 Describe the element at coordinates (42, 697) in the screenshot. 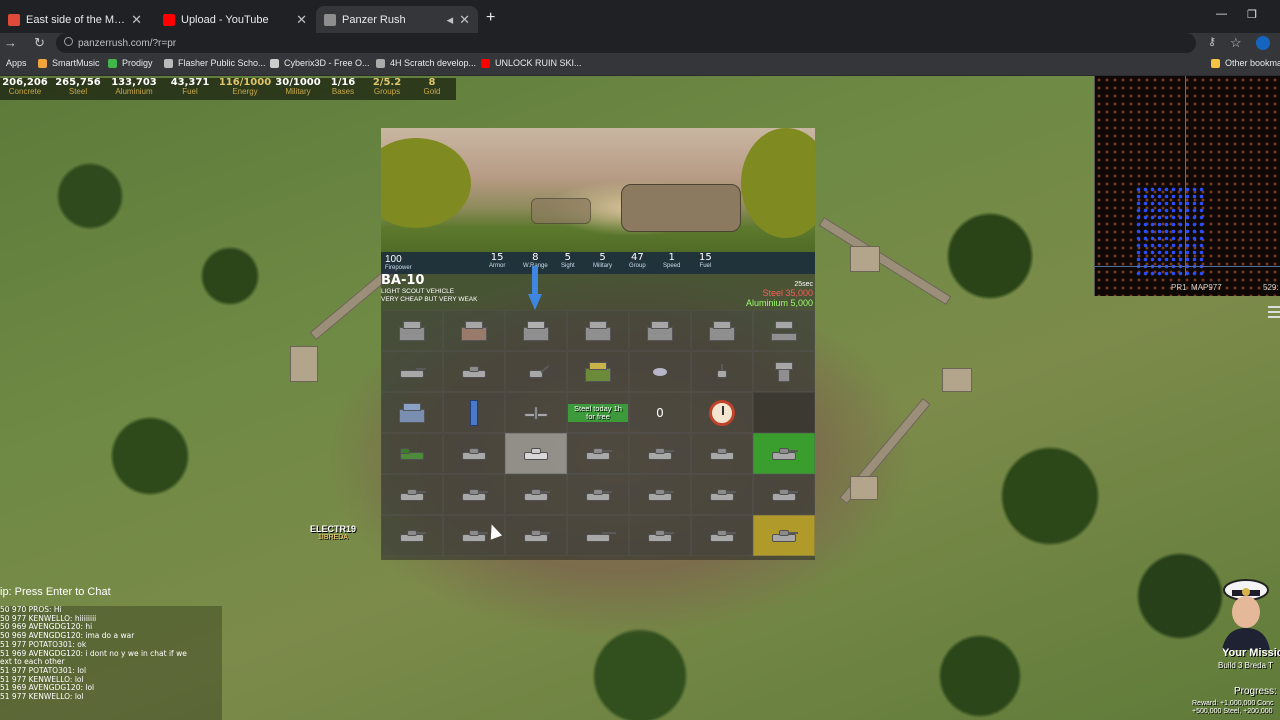

I see `chat-message: 51 977 KENWELLO: lol` at that location.